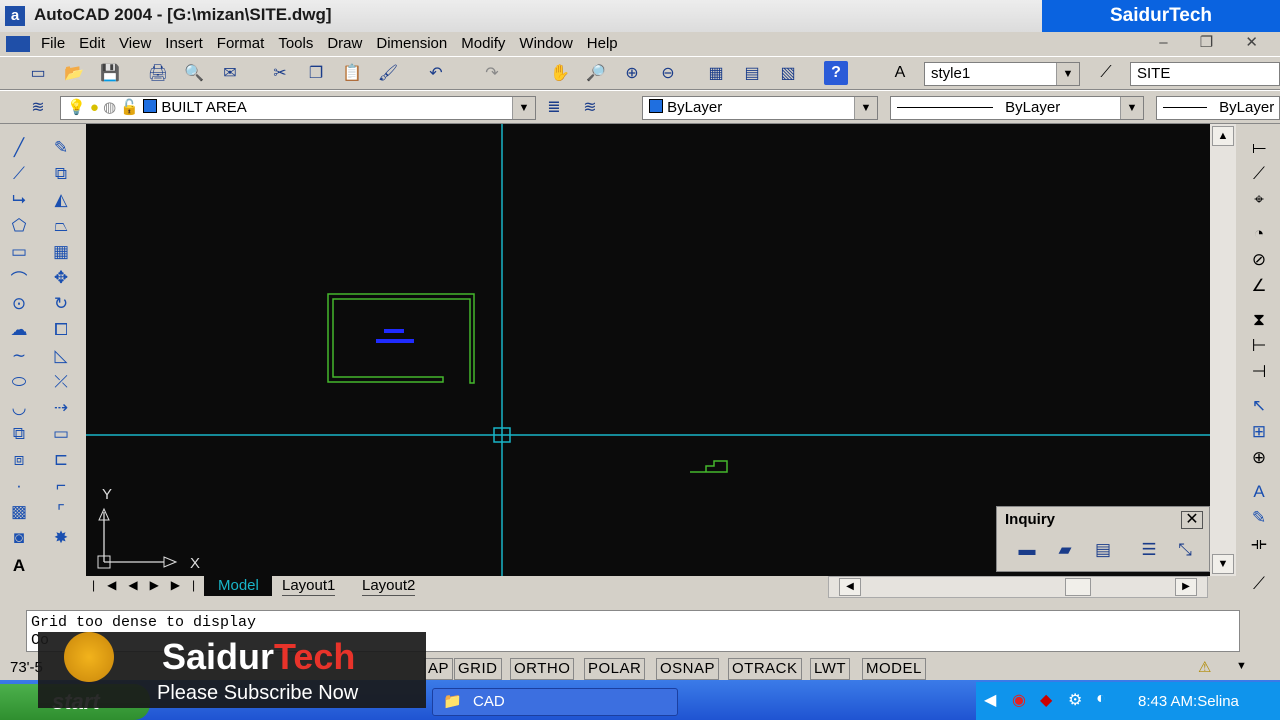 This screenshot has width=1280, height=720. Describe the element at coordinates (1259, 286) in the screenshot. I see `angular-dimension-icon: ∠` at that location.